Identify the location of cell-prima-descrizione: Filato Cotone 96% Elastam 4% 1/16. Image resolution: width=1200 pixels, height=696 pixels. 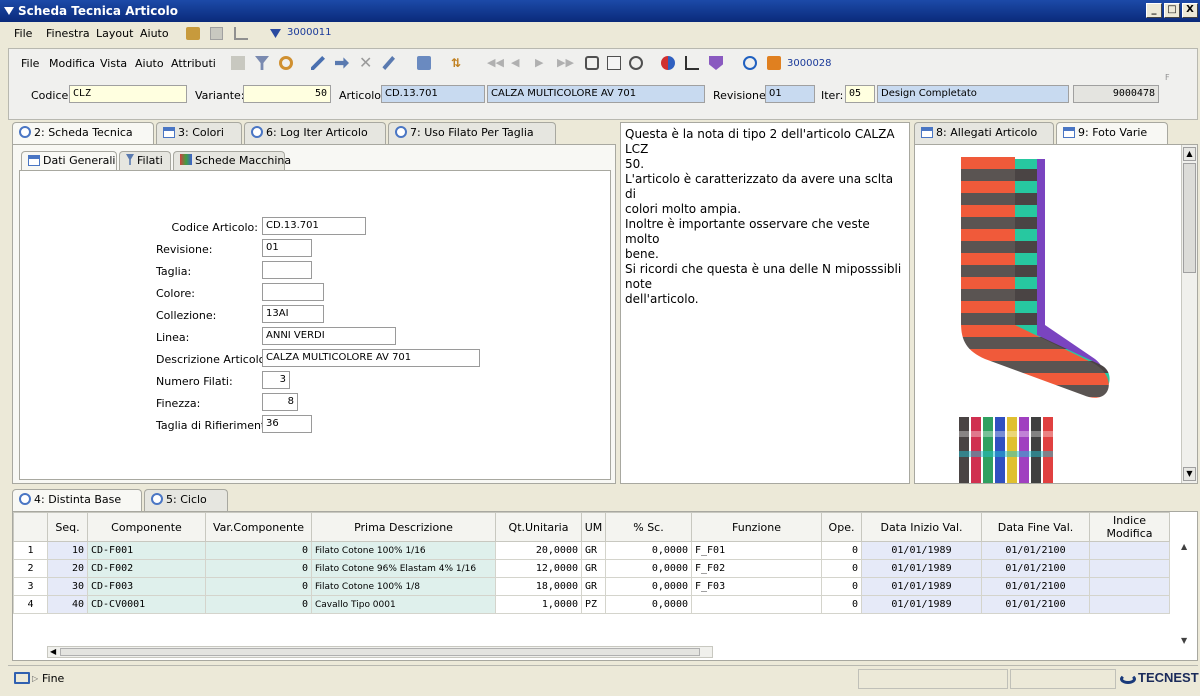
(403, 568).